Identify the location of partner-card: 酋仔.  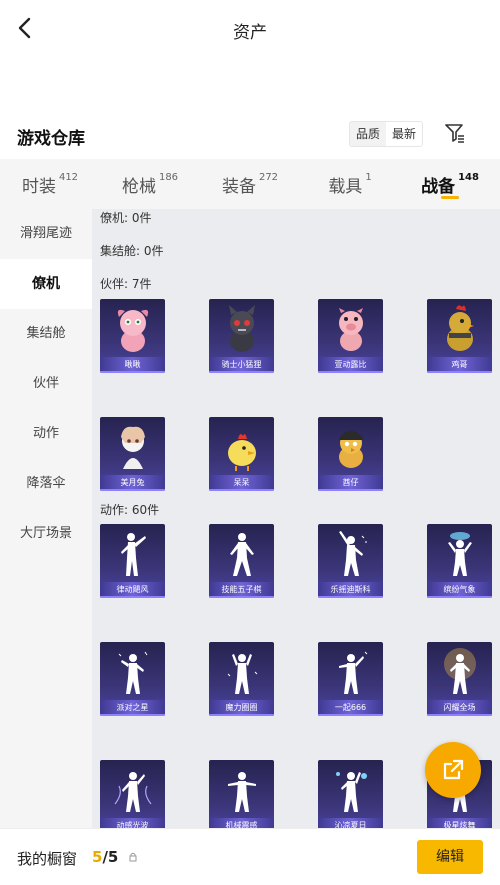
(350, 454).